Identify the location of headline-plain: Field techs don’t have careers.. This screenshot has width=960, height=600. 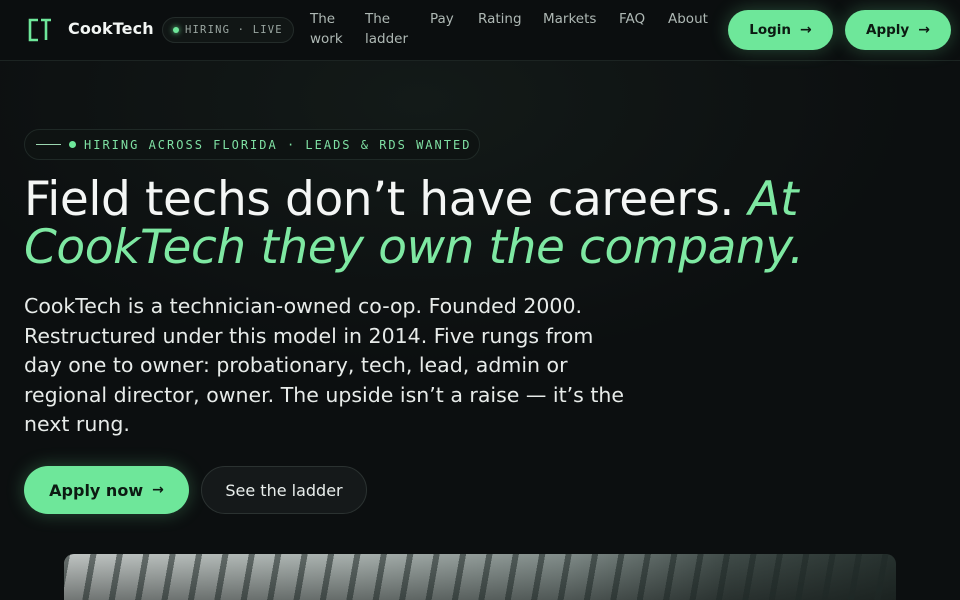
(386, 199).